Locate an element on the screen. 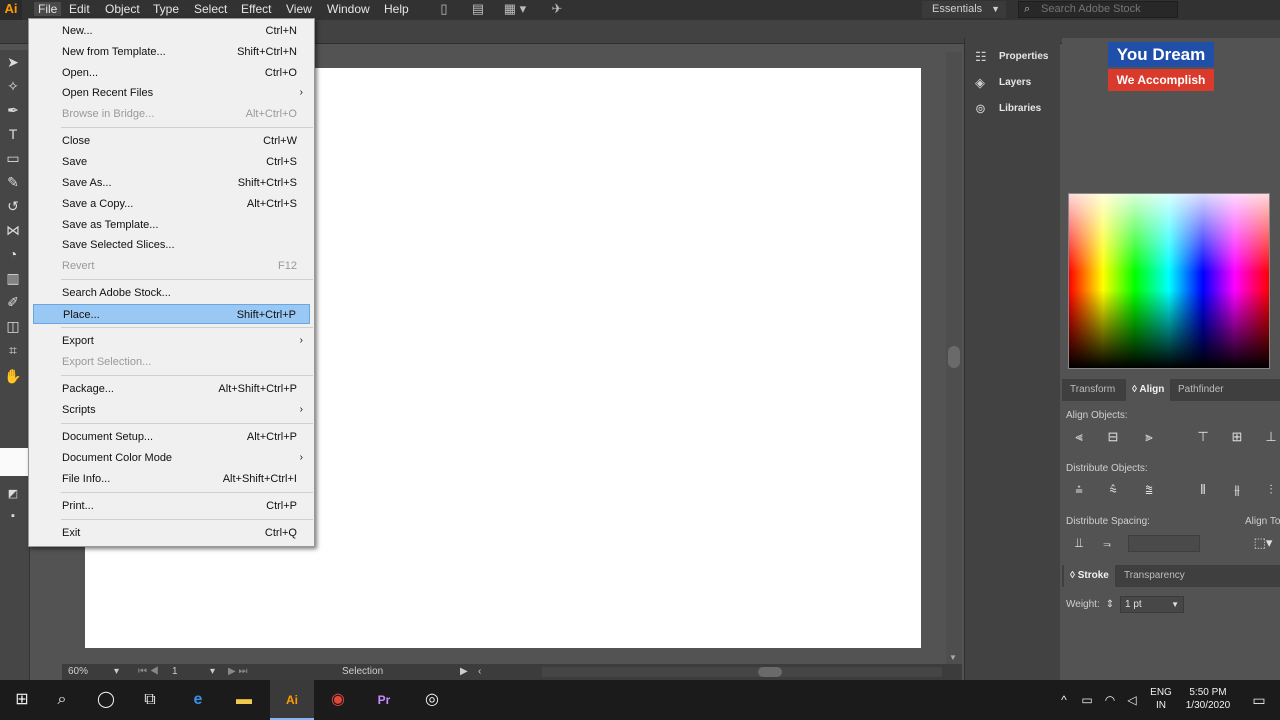 The width and height of the screenshot is (1280, 720). menu-item-save: Save Ctrl+S is located at coordinates (171, 162).